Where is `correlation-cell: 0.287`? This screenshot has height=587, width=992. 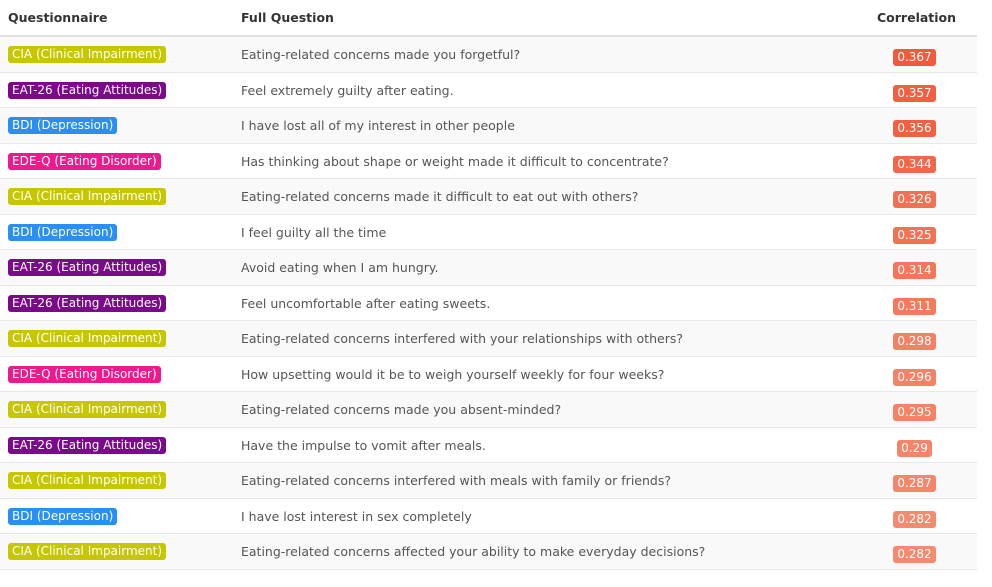
correlation-cell: 0.287 is located at coordinates (914, 482).